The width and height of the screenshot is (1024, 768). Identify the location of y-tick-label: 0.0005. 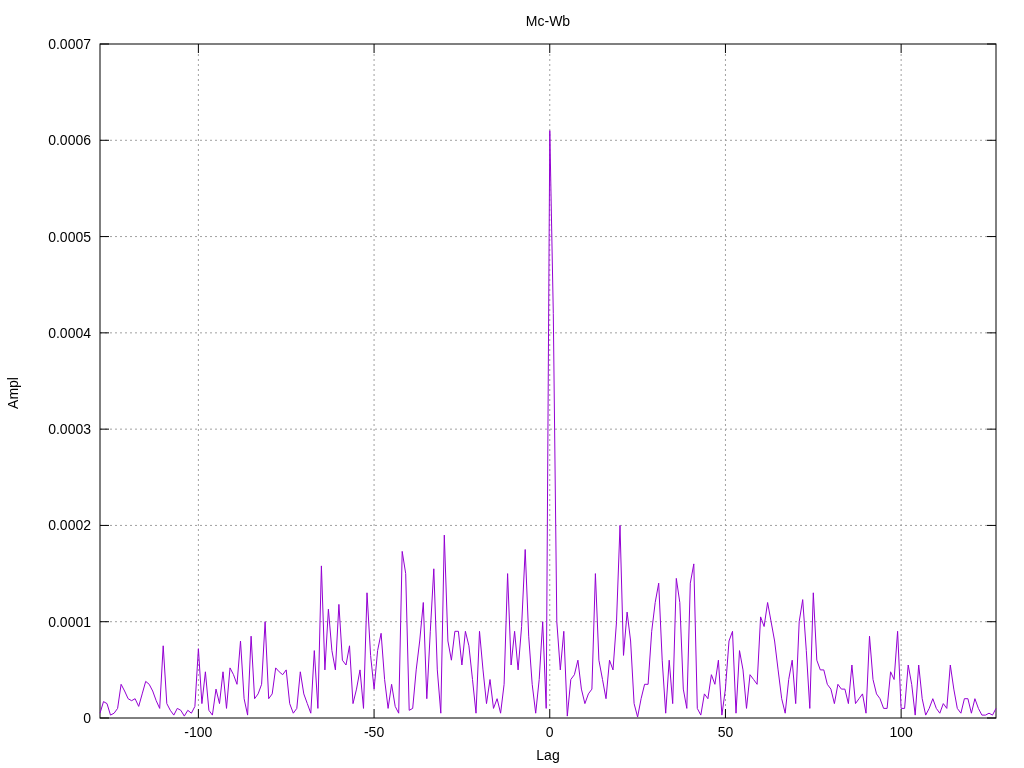
(69, 236).